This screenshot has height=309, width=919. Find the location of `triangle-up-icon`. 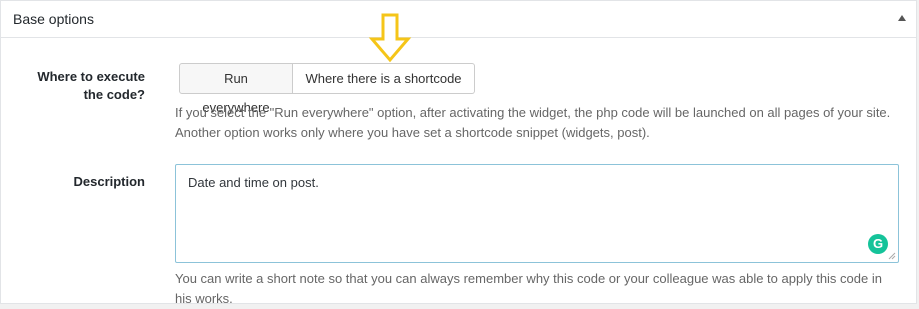

triangle-up-icon is located at coordinates (902, 18).